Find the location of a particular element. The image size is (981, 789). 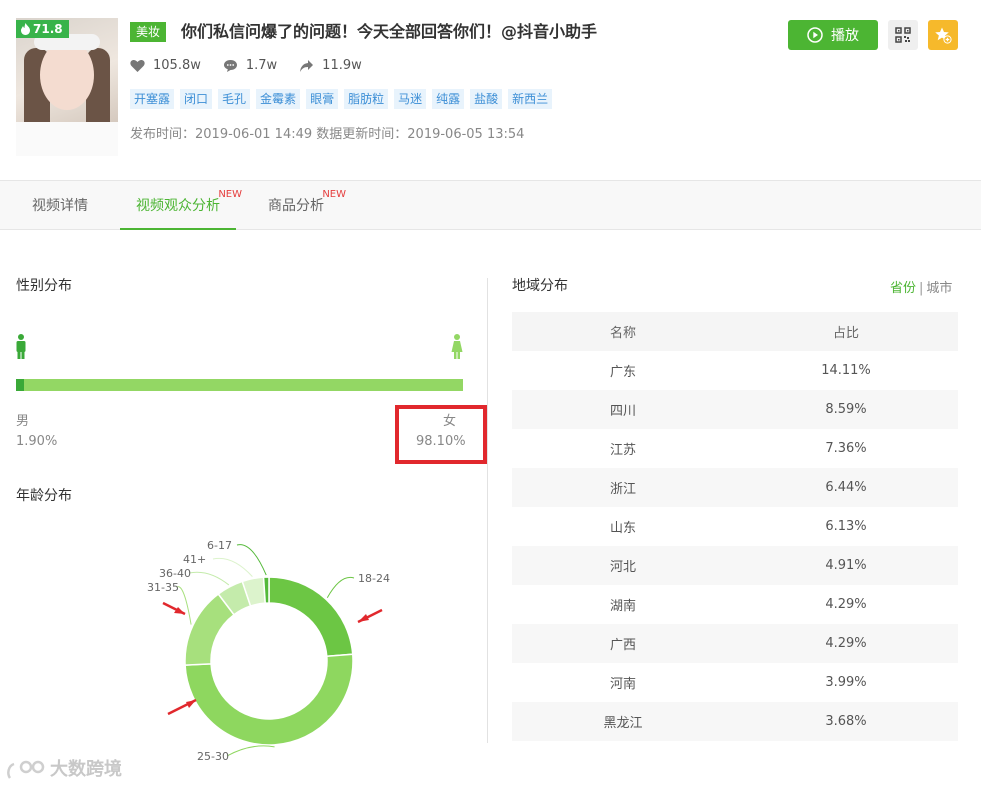

qr-code-button is located at coordinates (903, 35).